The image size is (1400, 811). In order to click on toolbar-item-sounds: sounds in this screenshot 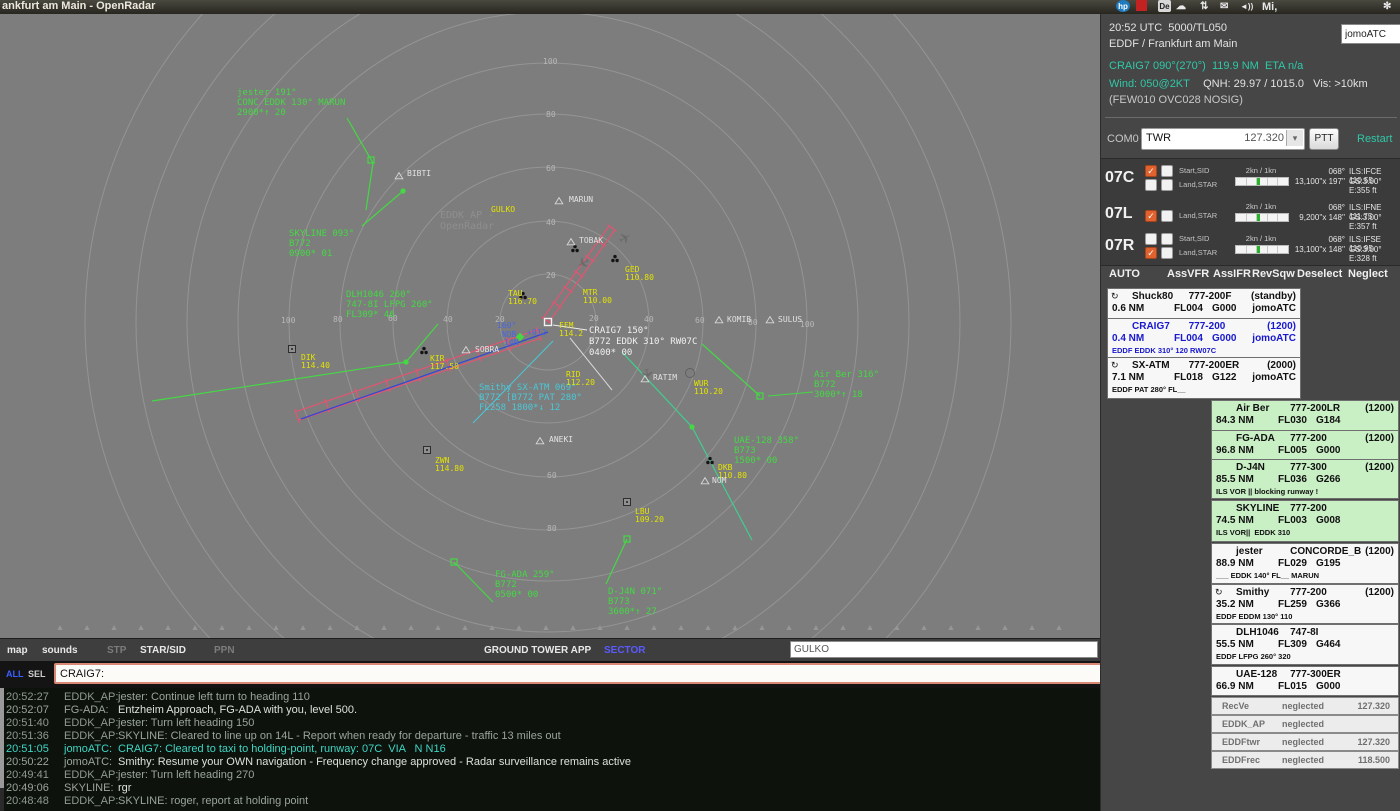, I will do `click(60, 650)`.